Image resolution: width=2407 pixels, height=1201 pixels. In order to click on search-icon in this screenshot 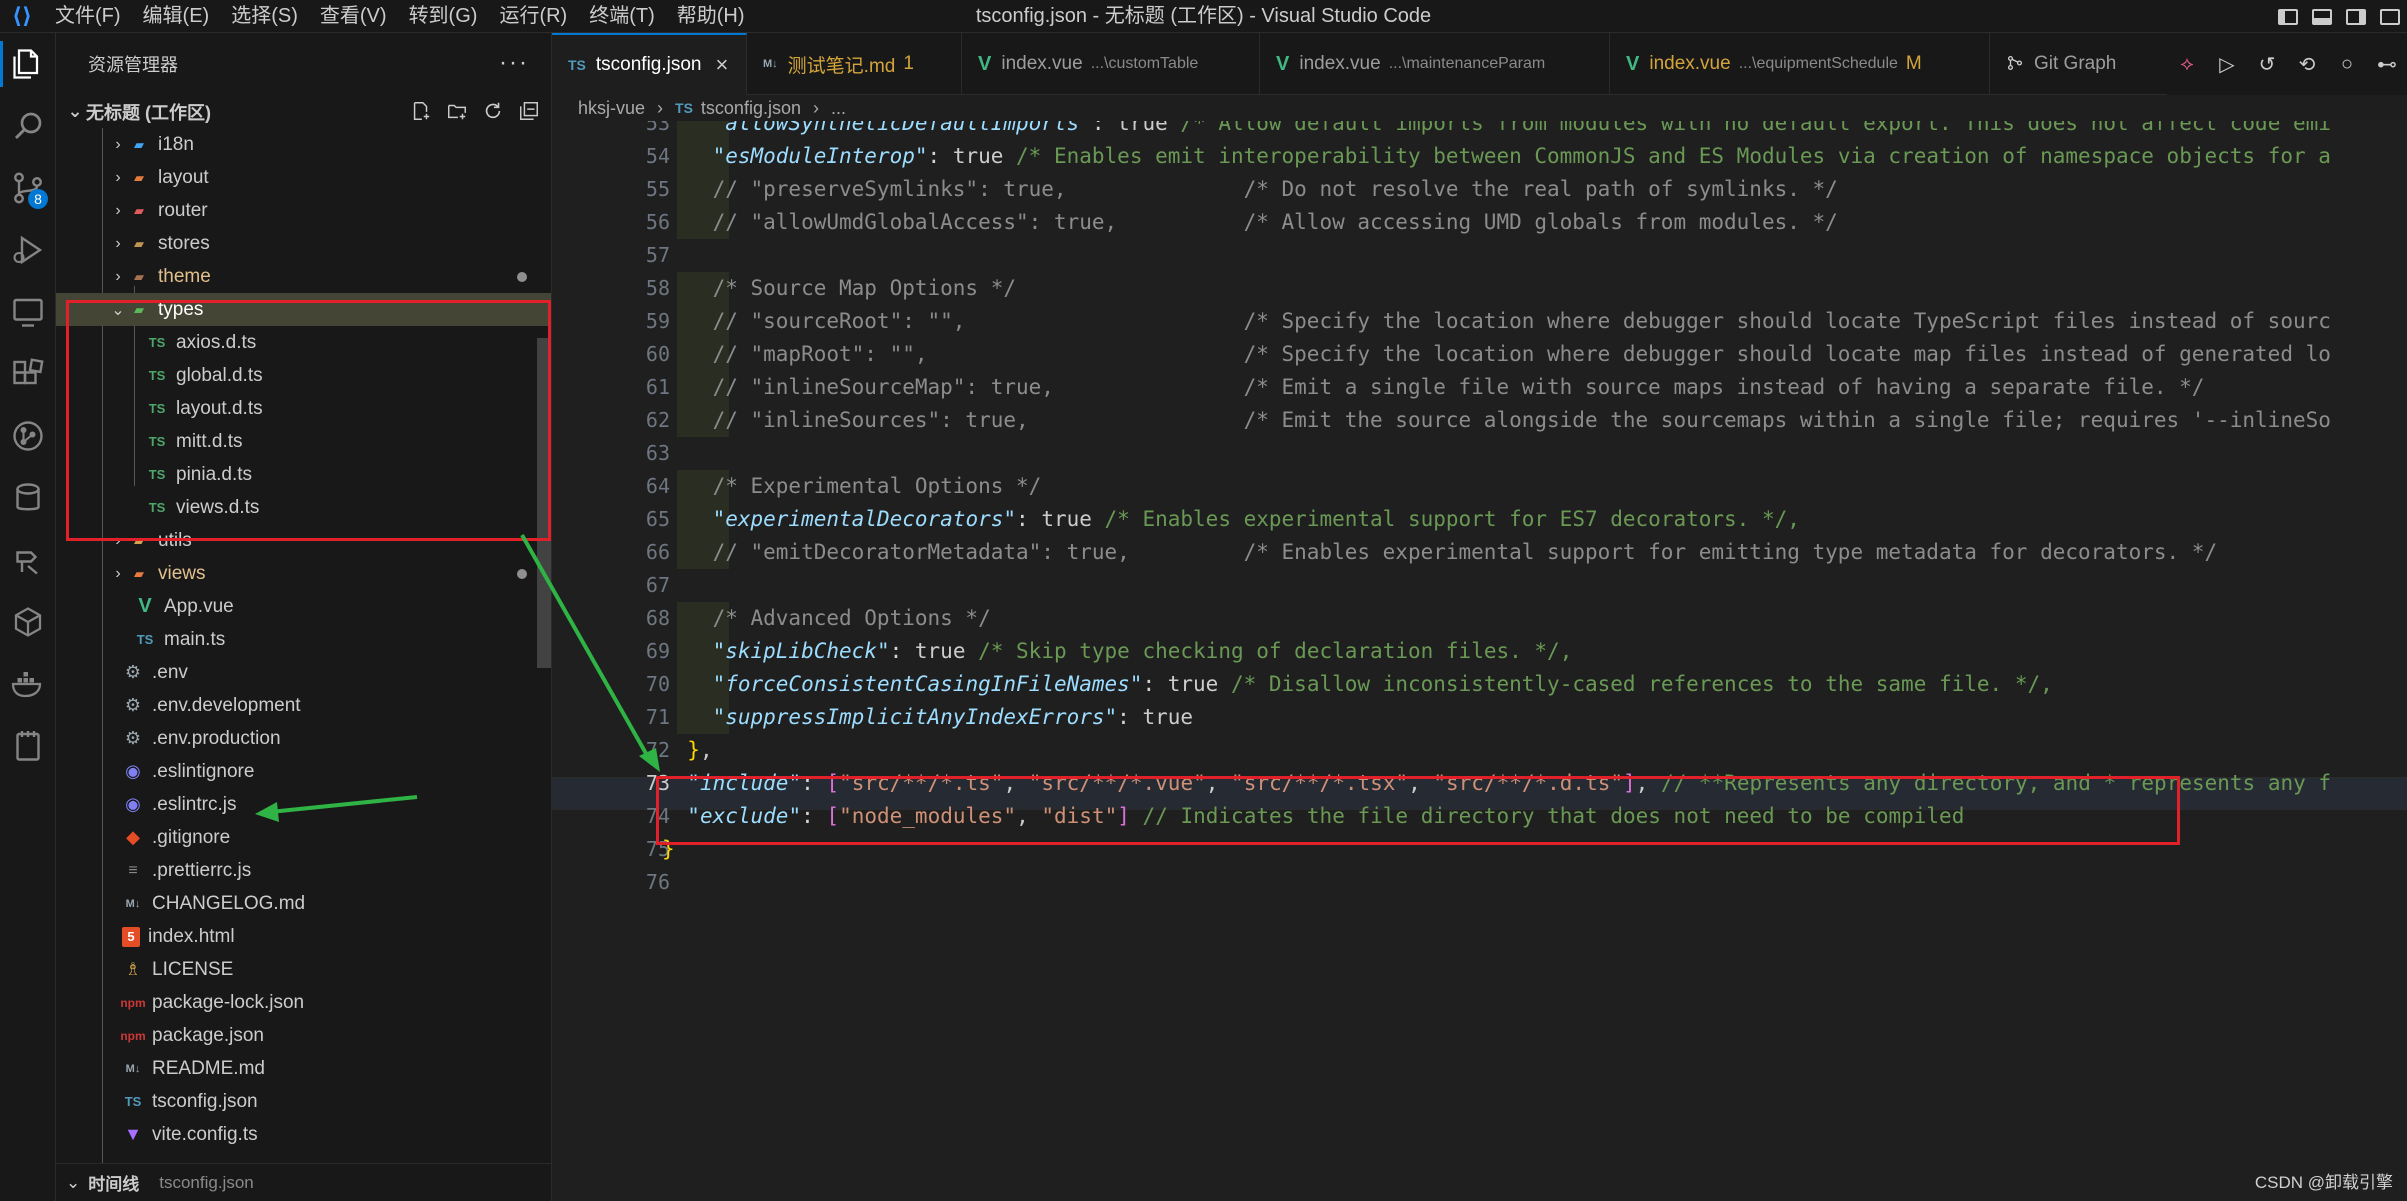, I will do `click(28, 126)`.